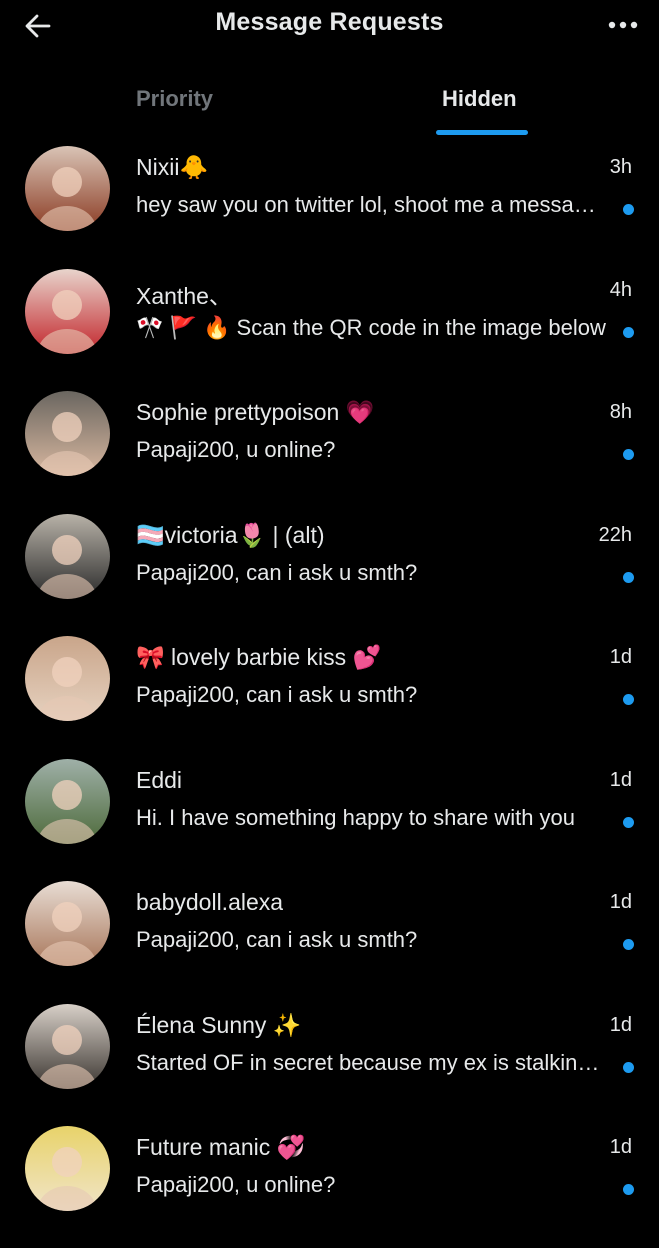 Image resolution: width=659 pixels, height=1248 pixels. What do you see at coordinates (615, 534) in the screenshot?
I see `timestamp: 22h` at bounding box center [615, 534].